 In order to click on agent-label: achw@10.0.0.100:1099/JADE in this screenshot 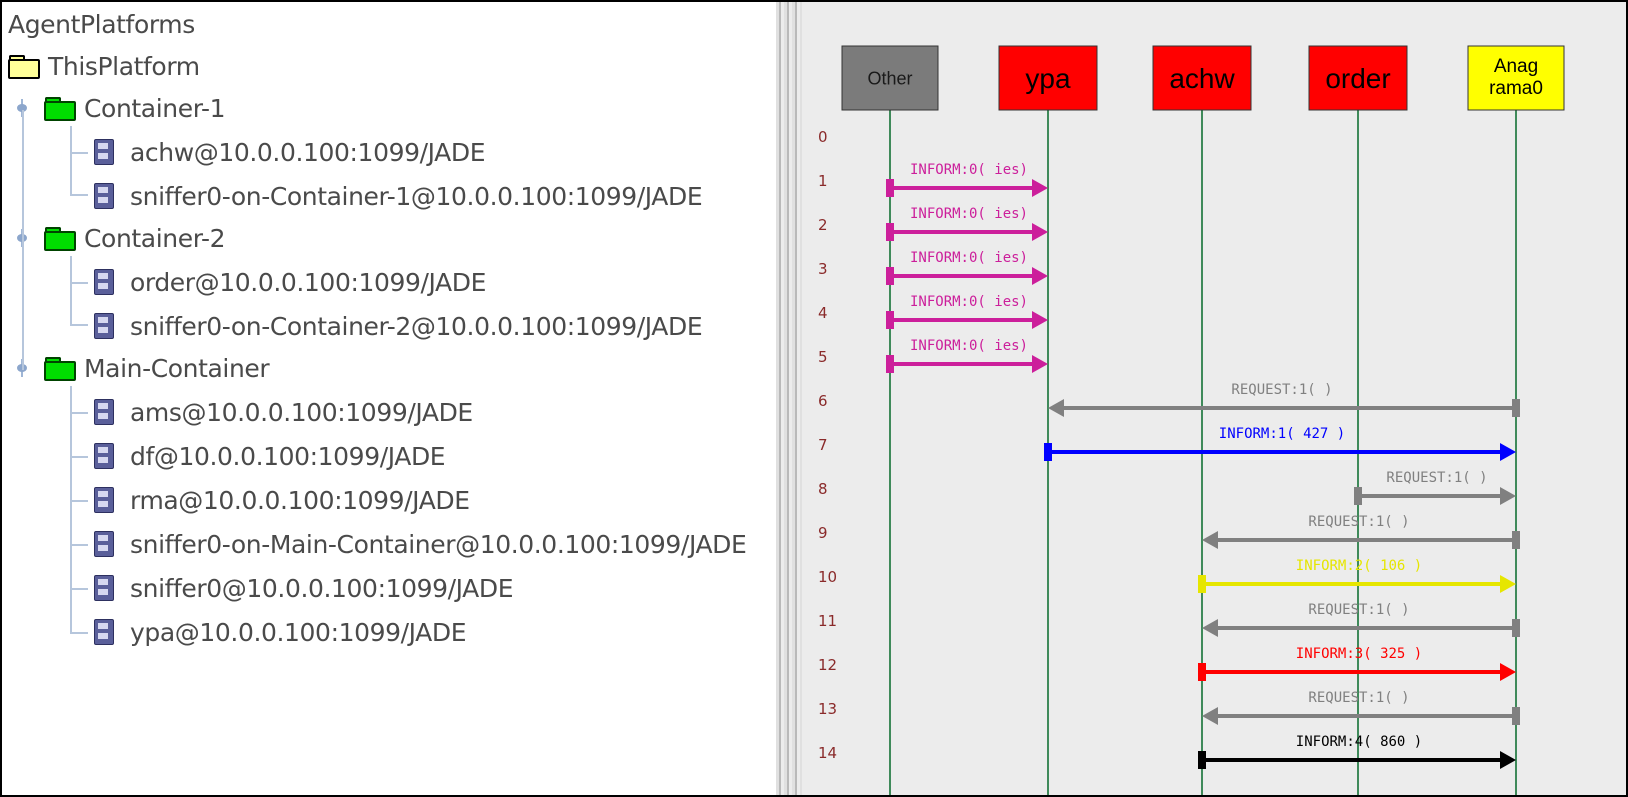, I will do `click(308, 152)`.